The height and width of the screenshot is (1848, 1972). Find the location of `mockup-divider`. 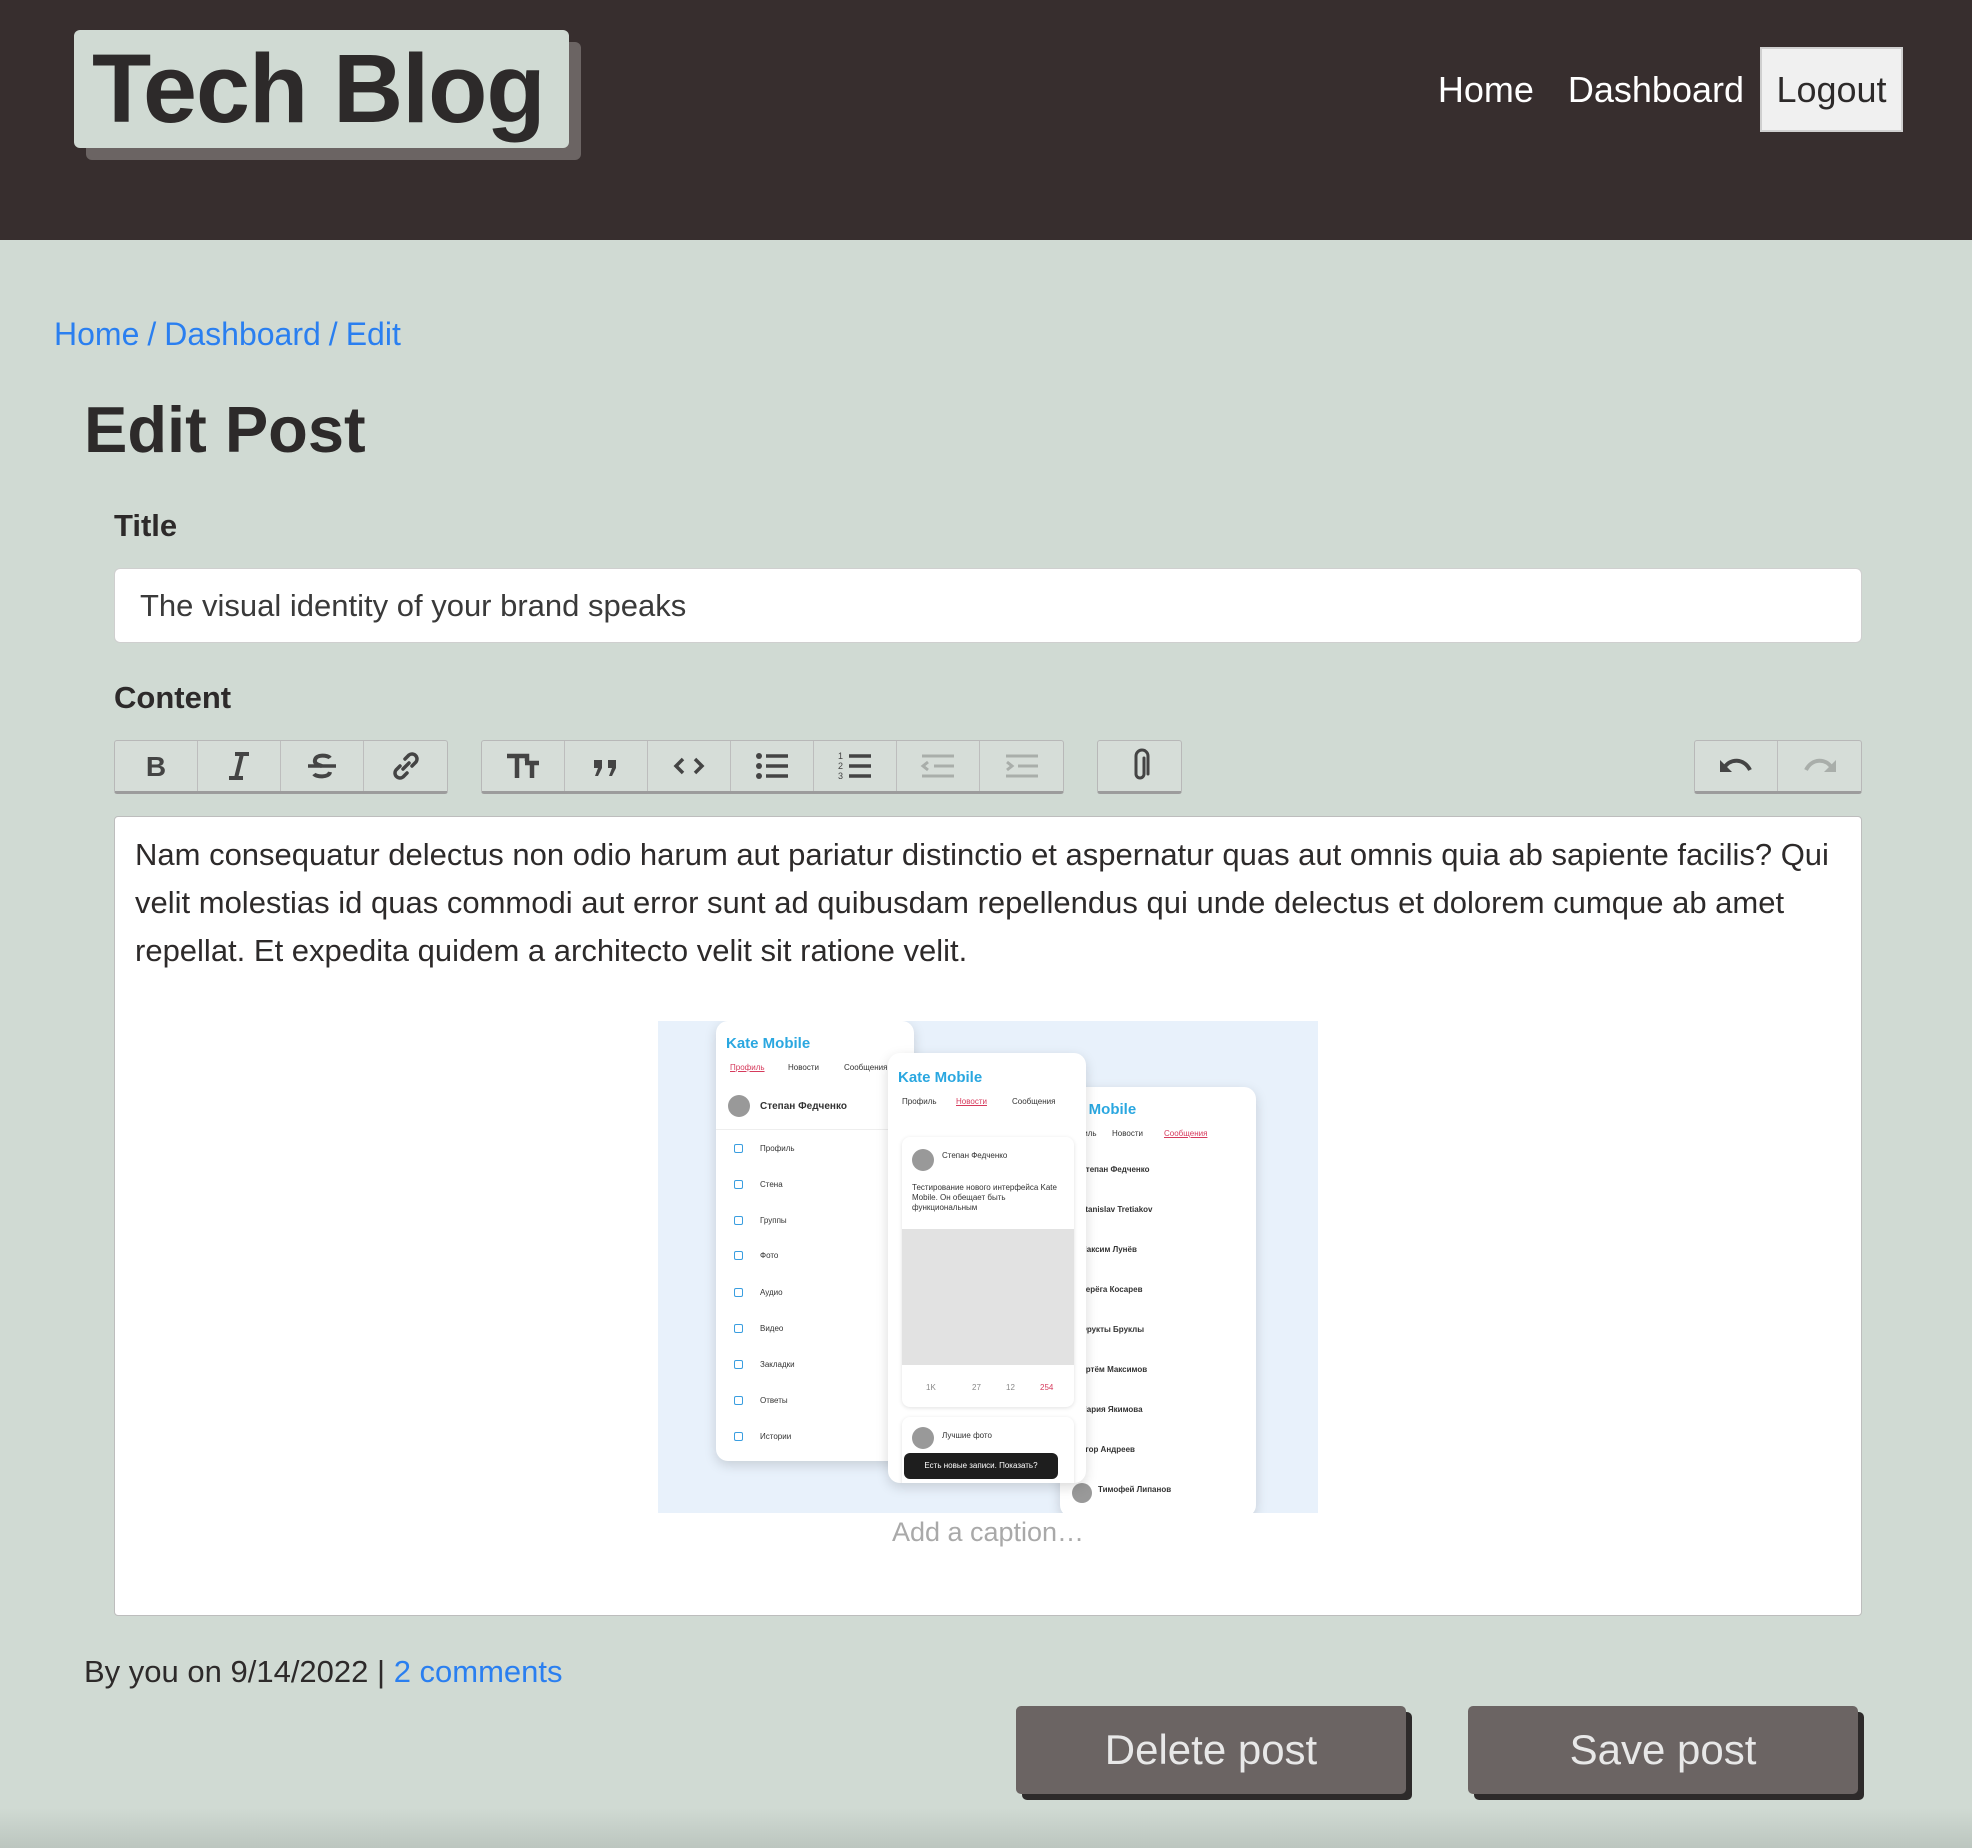

mockup-divider is located at coordinates (815, 1129).